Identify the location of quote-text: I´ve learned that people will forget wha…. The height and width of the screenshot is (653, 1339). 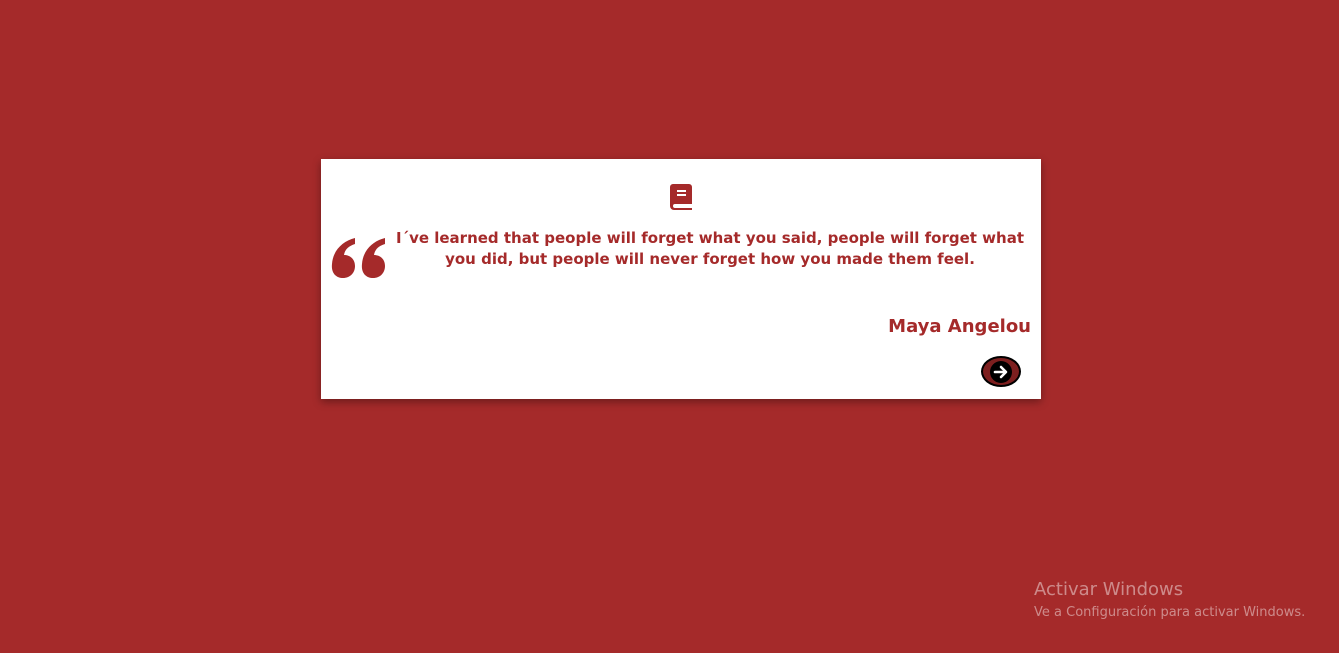
(710, 248).